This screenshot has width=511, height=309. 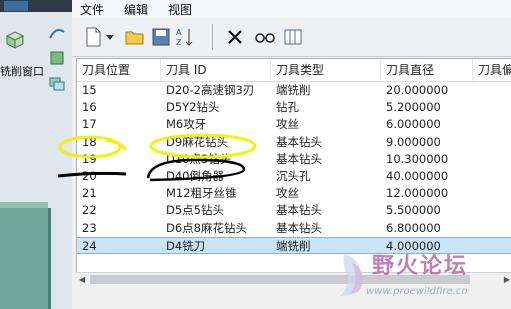 I want to click on cad-tab, so click(x=16, y=6).